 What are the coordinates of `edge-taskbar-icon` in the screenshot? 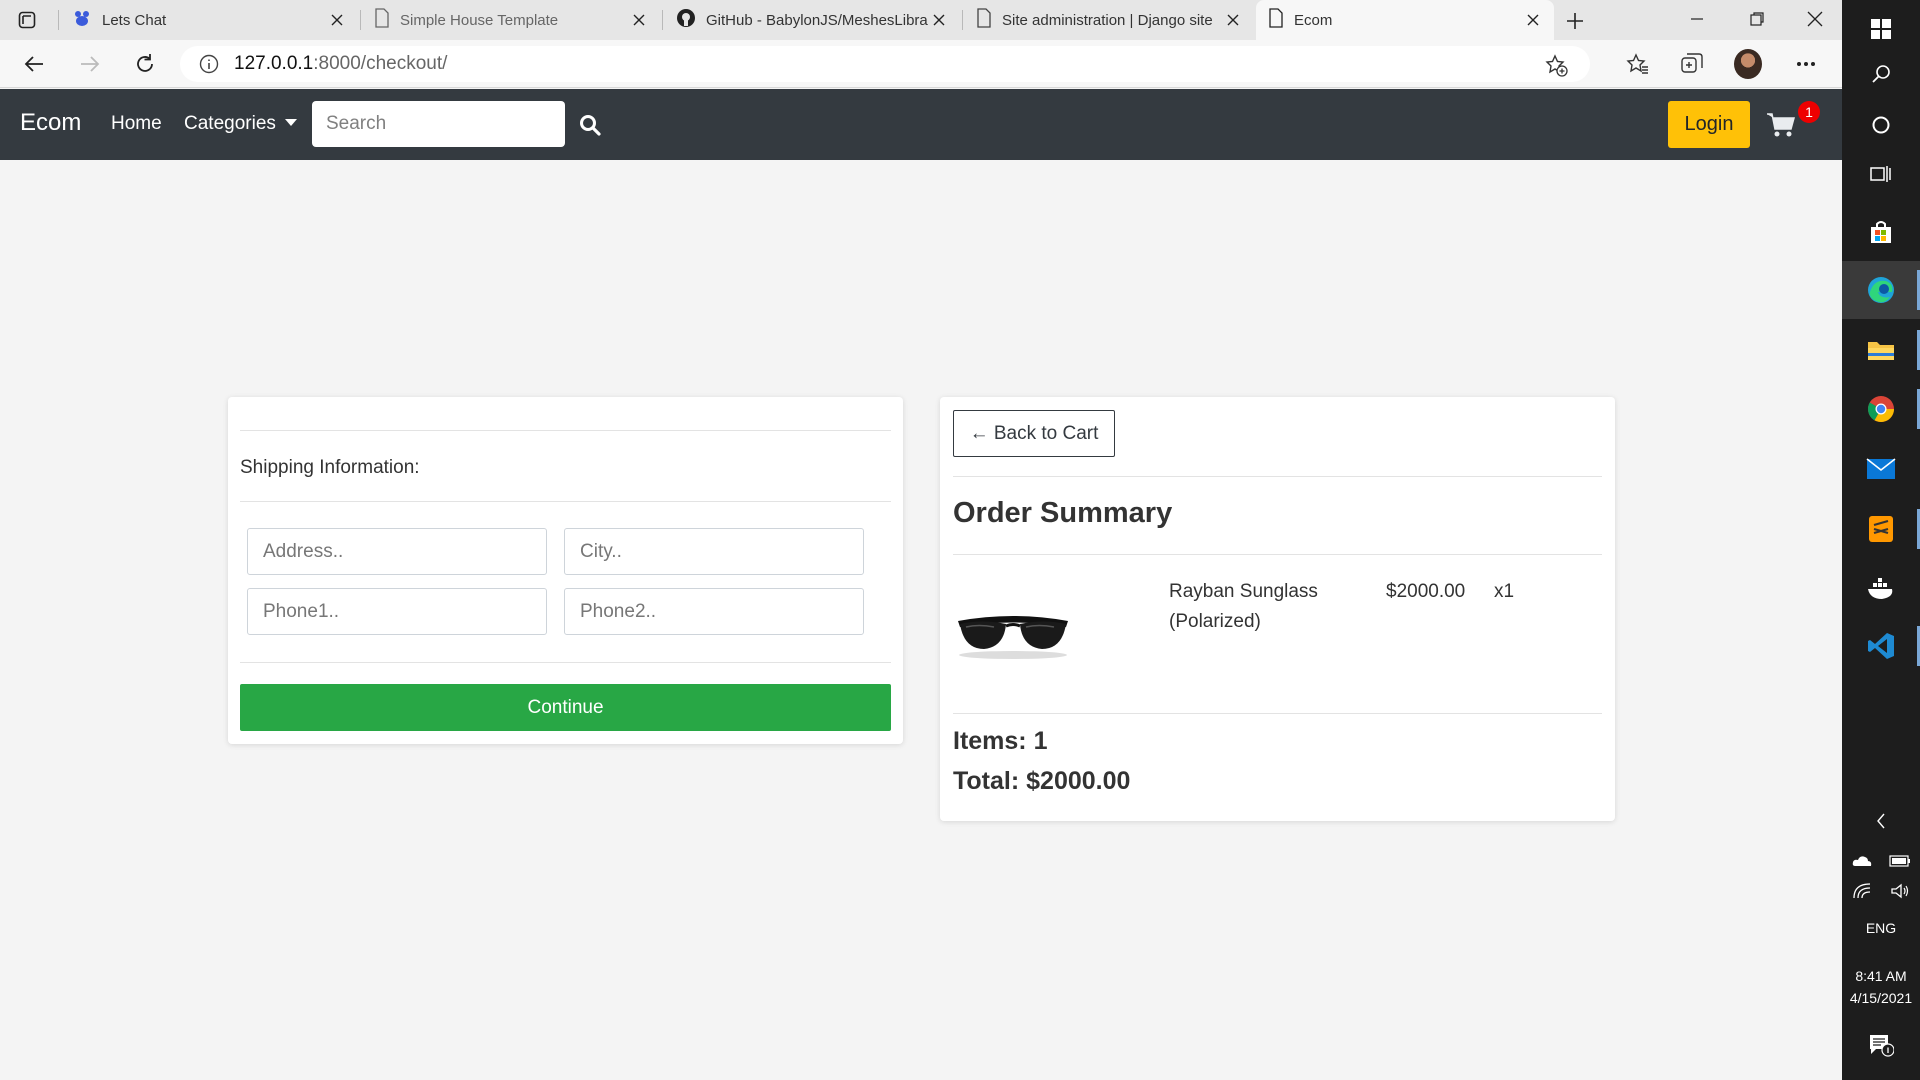 It's located at (1881, 290).